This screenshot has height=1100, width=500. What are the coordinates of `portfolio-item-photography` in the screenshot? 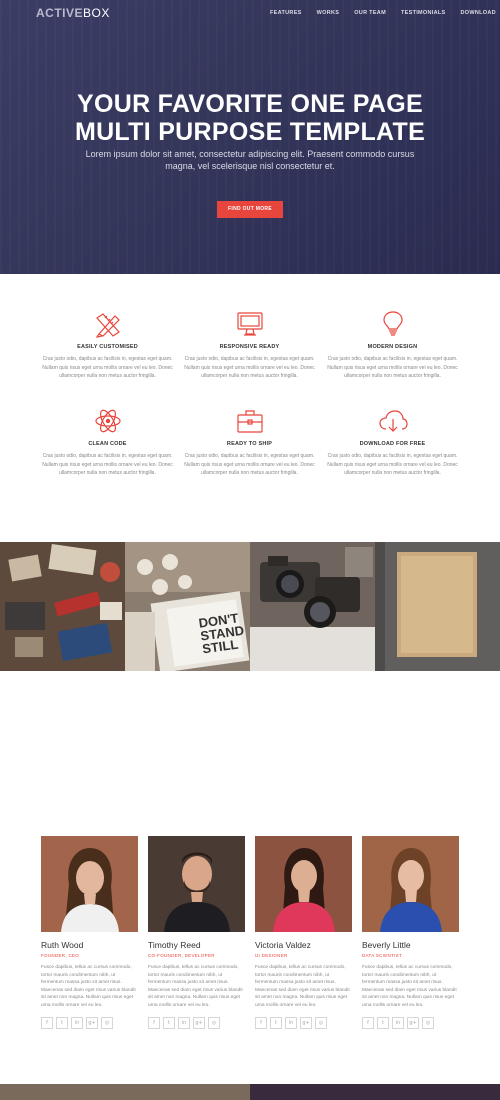 It's located at (312, 606).